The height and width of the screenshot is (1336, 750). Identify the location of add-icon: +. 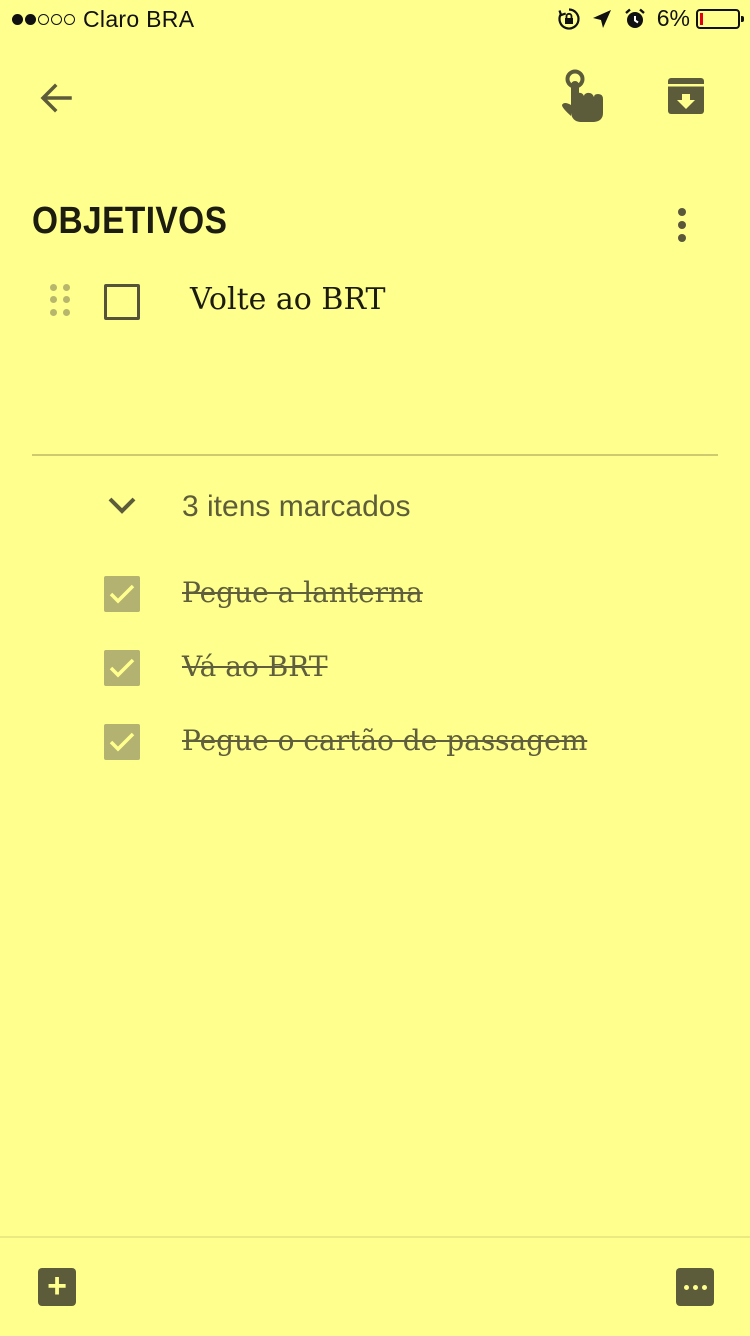
(57, 1286).